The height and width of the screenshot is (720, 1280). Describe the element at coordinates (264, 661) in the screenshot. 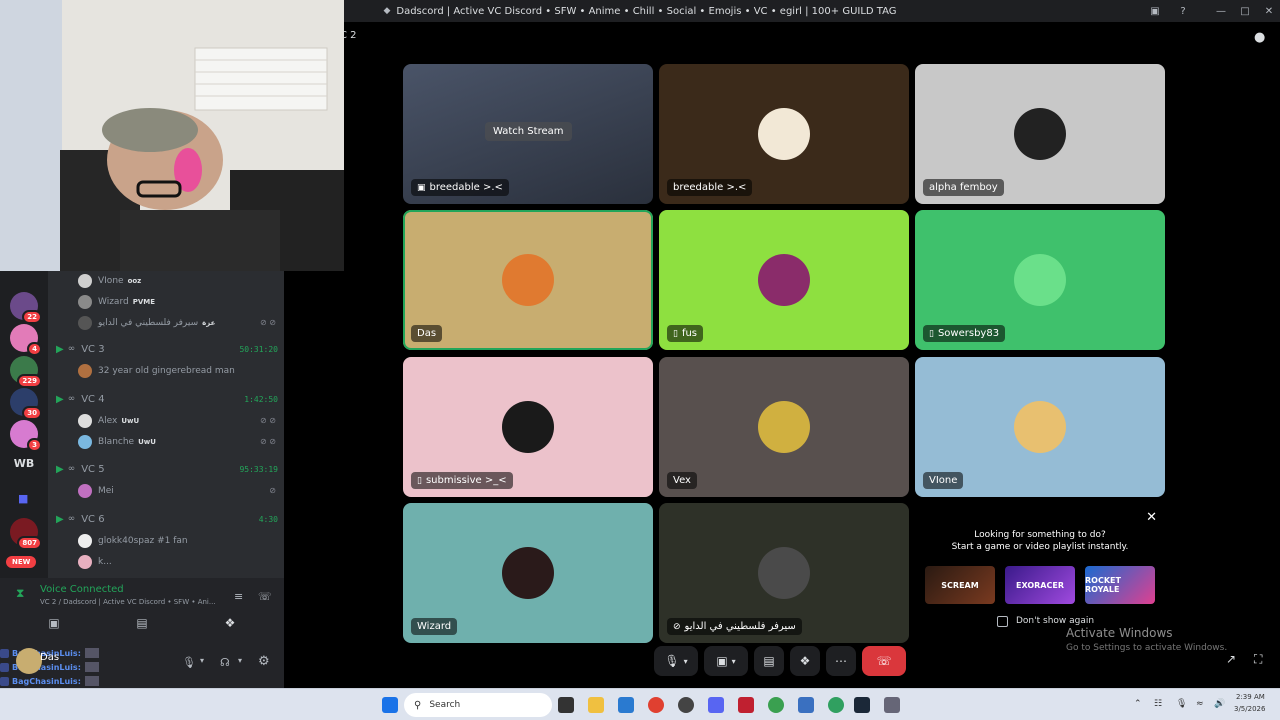

I see `settings-gear-icon: ⚙` at that location.